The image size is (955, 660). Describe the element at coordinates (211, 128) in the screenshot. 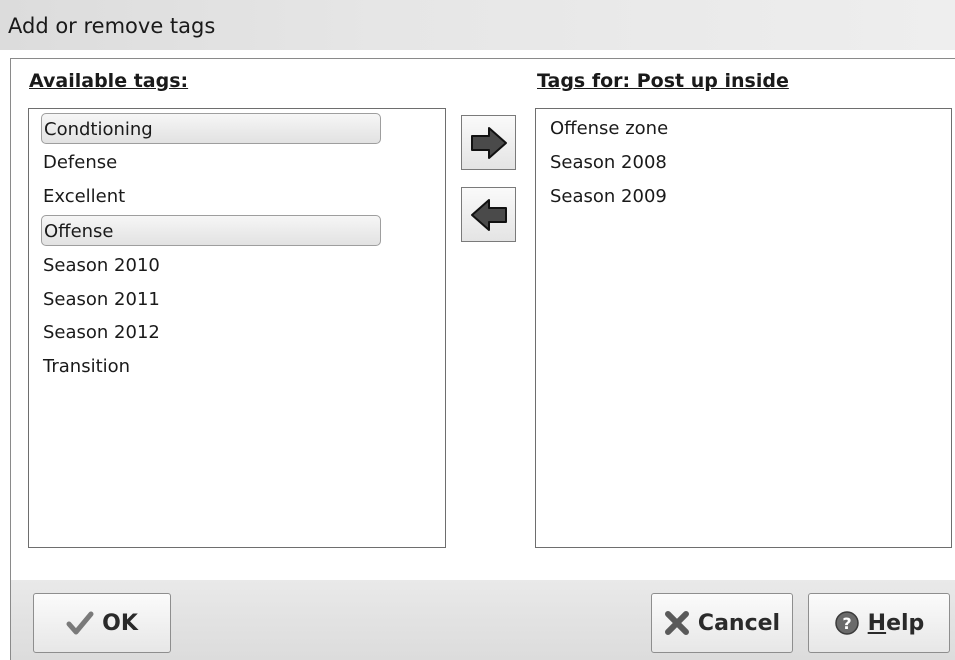

I see `list-item: Condtioning` at that location.